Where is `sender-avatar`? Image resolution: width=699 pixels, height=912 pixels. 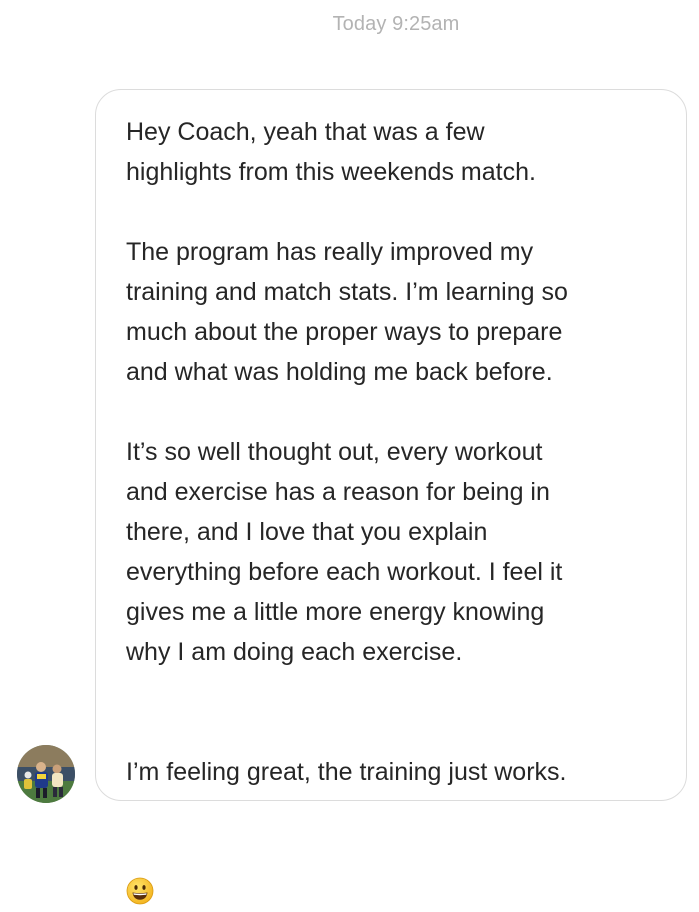 sender-avatar is located at coordinates (46, 774).